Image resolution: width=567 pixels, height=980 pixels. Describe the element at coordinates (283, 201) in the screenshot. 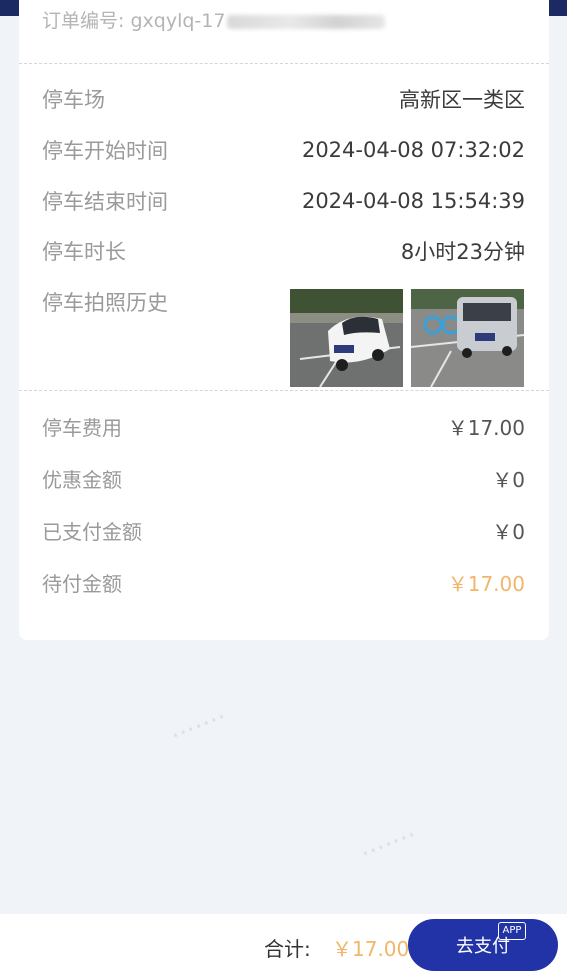

I see `row-end-time: 停车结束时间 2024-04-08 15:54:39` at that location.